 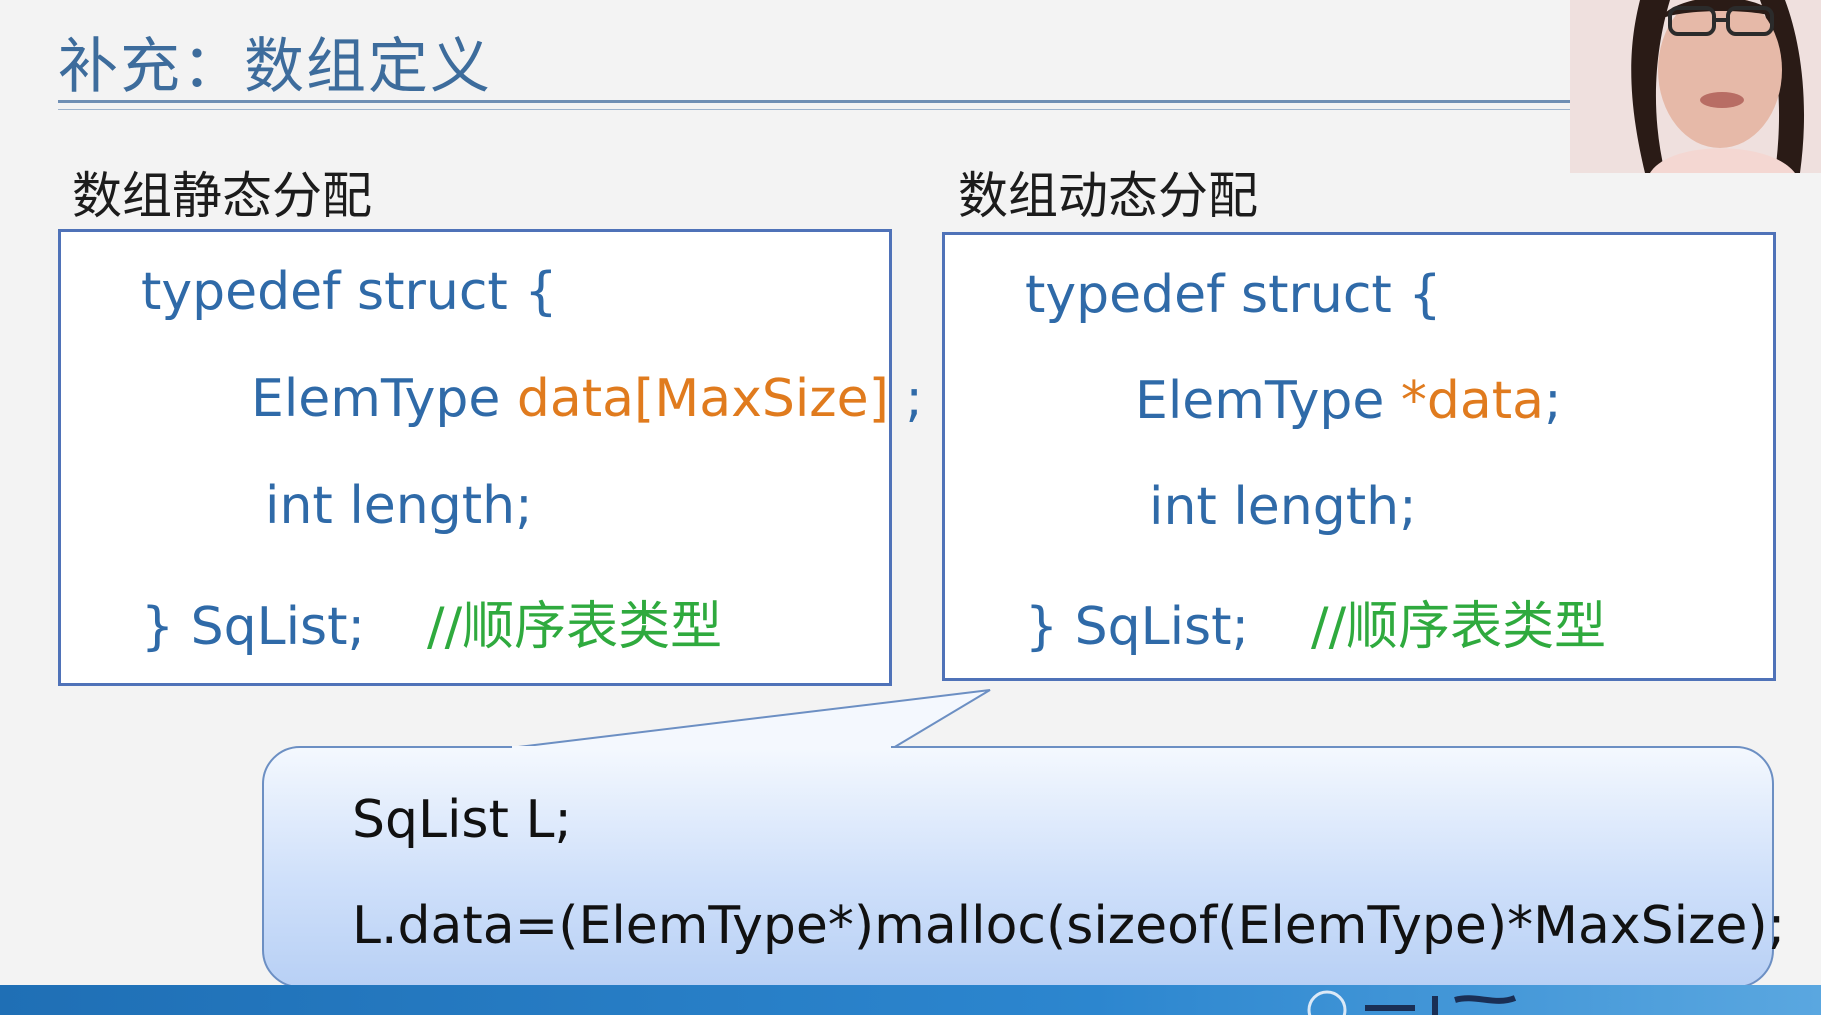 I want to click on code-field-highlight: data[MaxSize], so click(x=702, y=399).